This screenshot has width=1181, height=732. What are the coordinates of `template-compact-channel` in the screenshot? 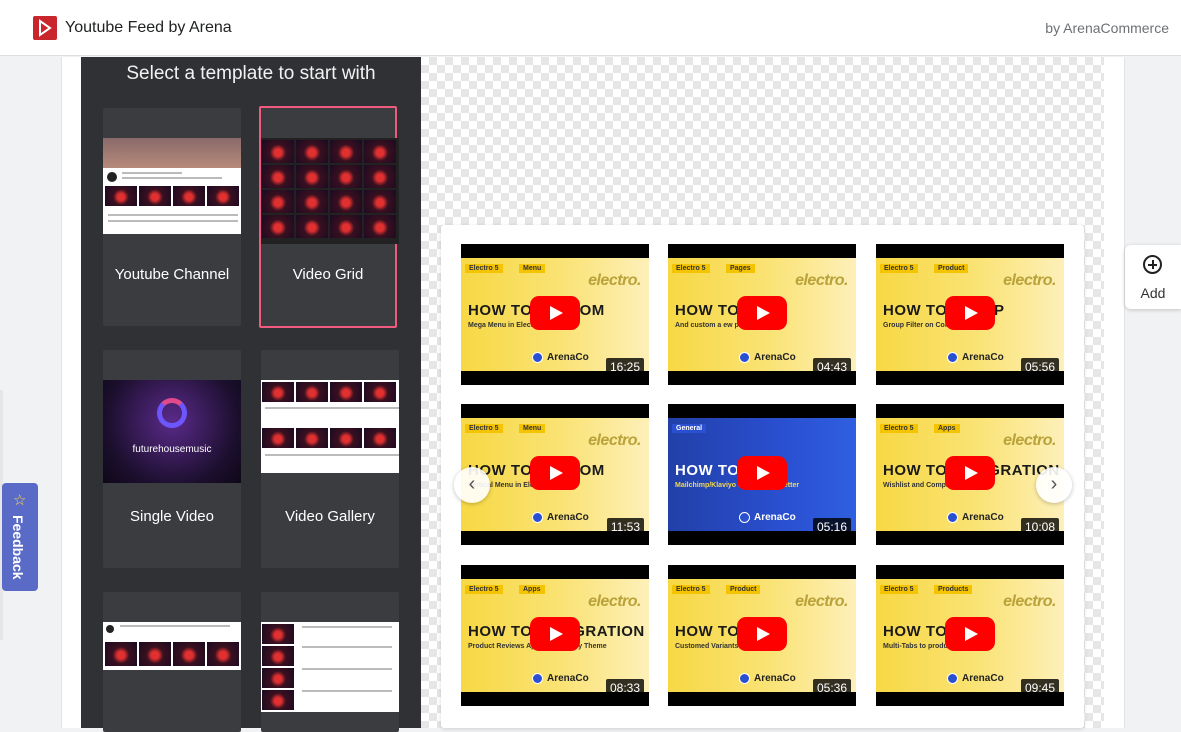 It's located at (172, 662).